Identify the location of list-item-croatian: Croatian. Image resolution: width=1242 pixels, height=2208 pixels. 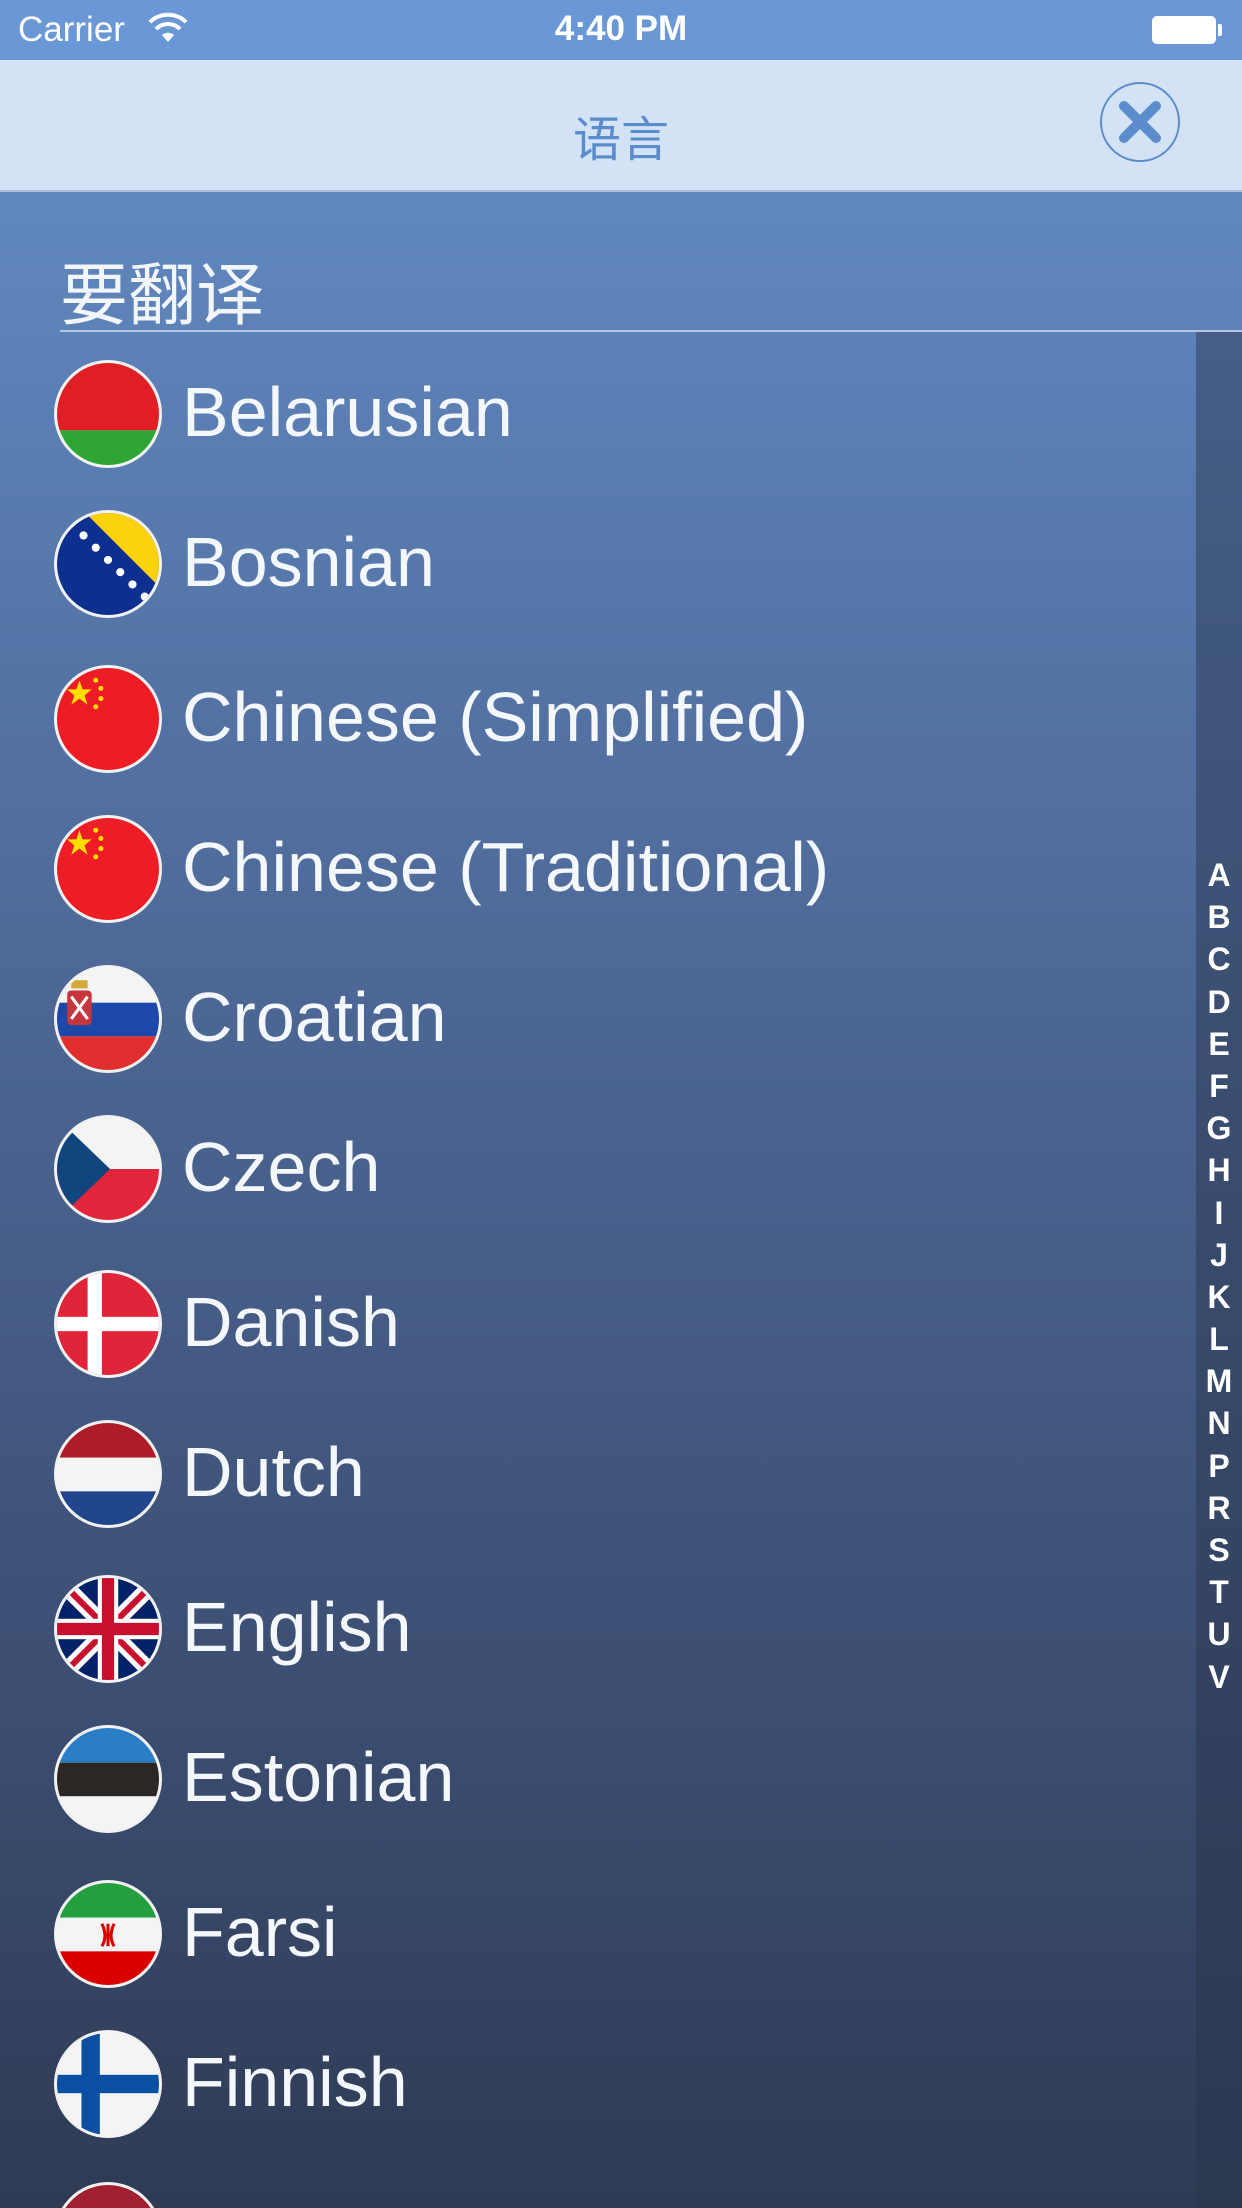
(598, 1012).